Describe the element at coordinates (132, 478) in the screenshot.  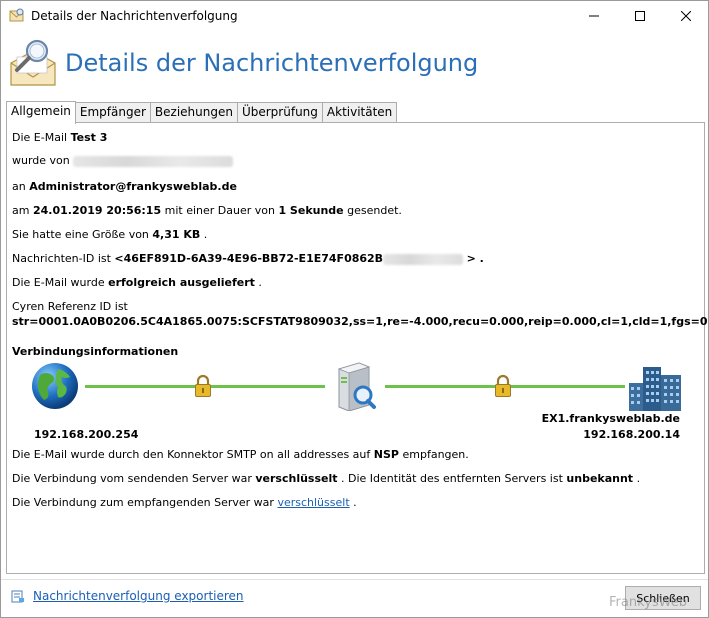
I see `send-prefix: Die Verbindung vom sendenden Server war` at that location.